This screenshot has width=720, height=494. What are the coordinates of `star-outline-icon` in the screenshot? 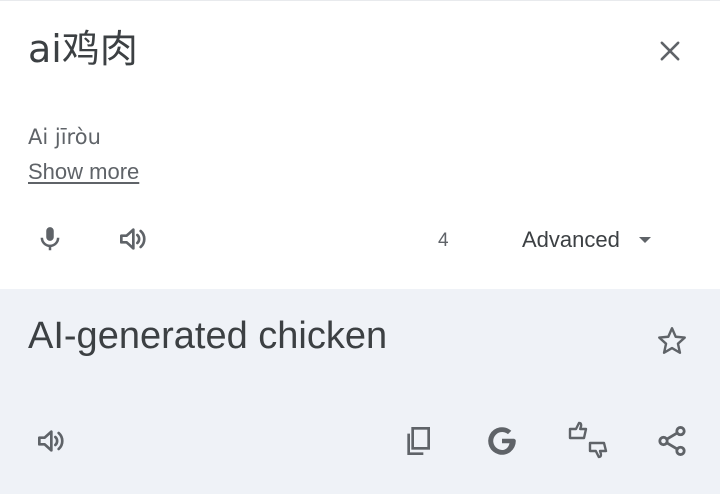 It's located at (672, 340).